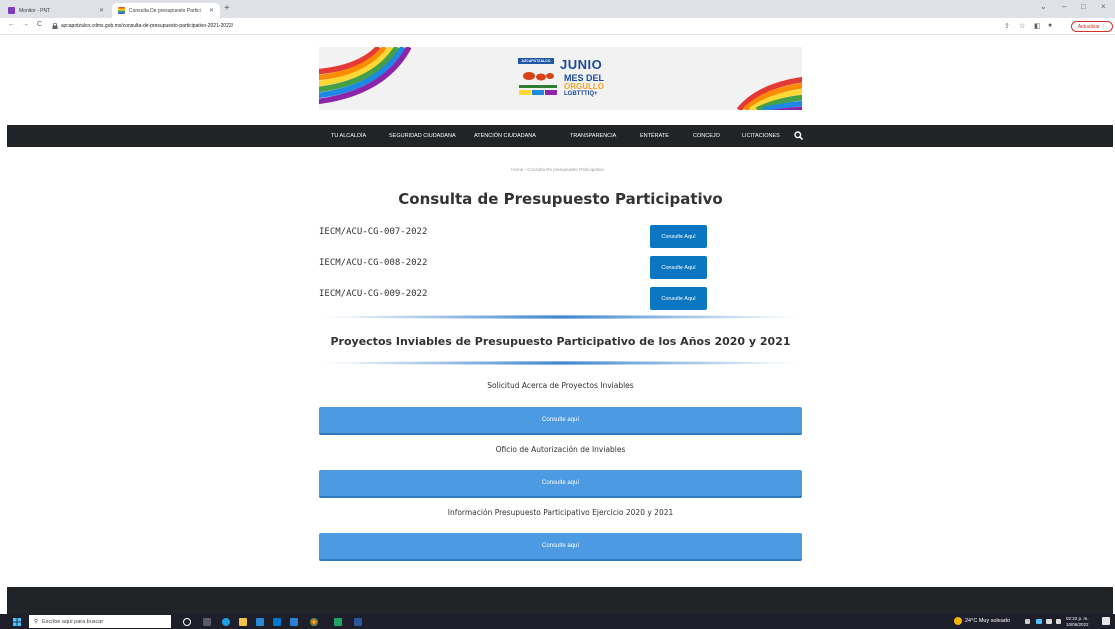  I want to click on weather-text: 24°C Muy soleado, so click(988, 621).